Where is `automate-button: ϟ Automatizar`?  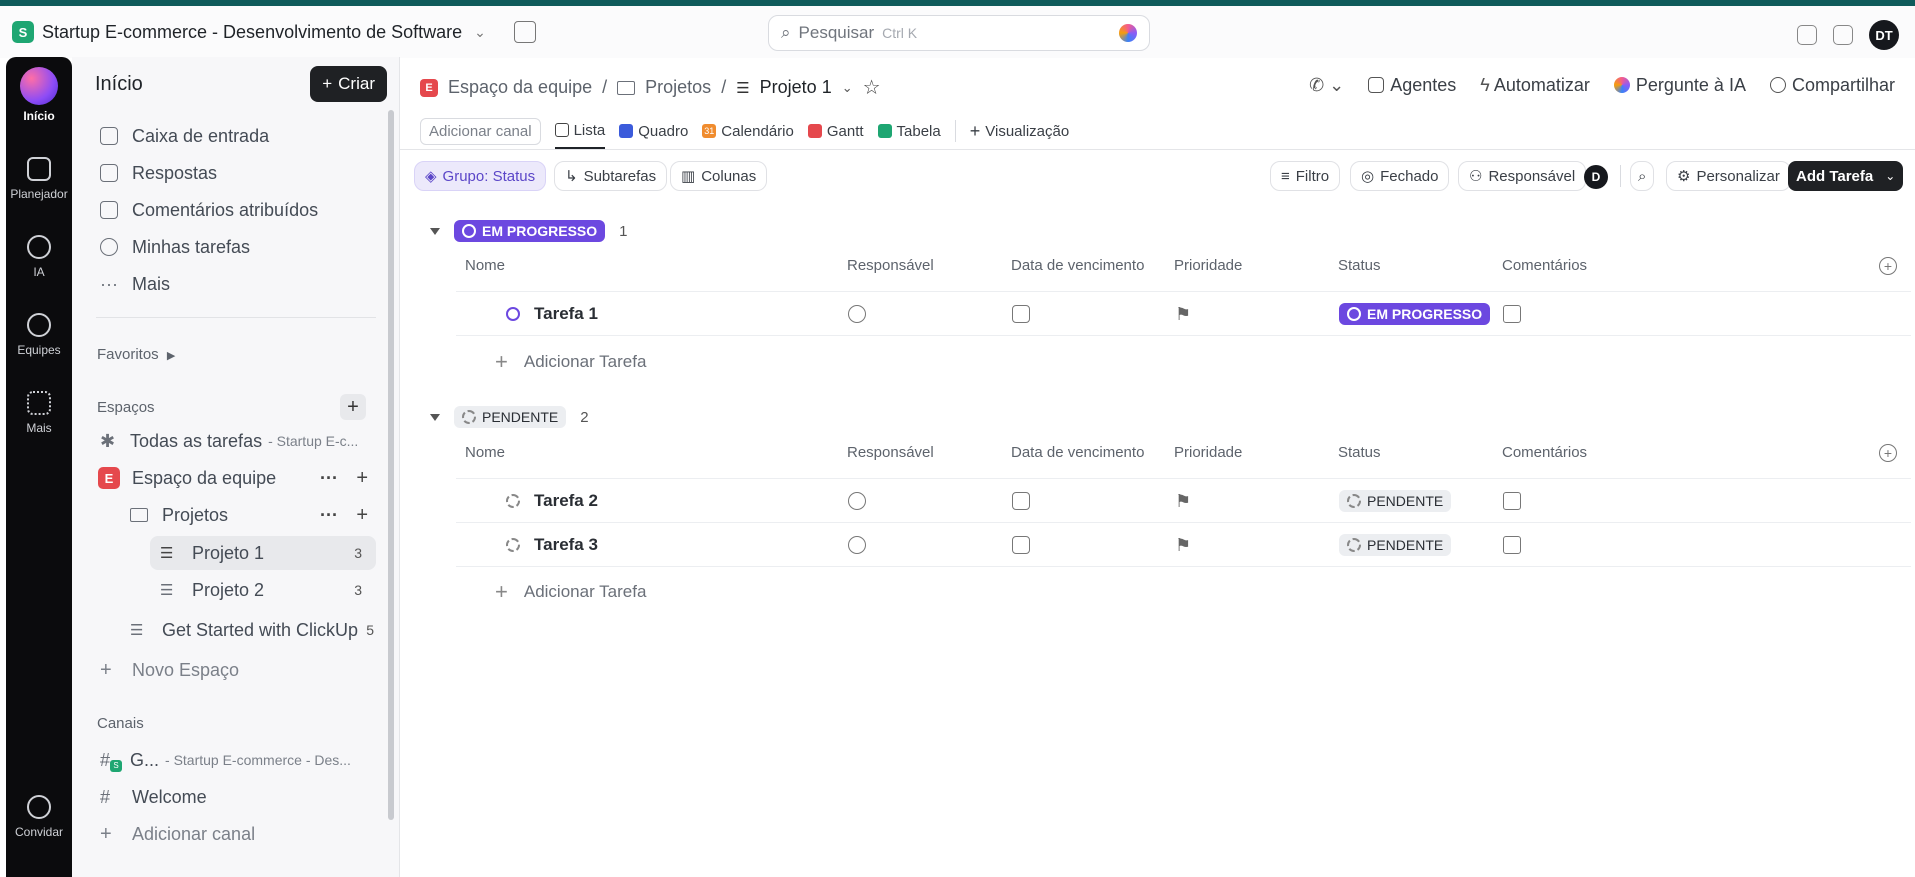 automate-button: ϟ Automatizar is located at coordinates (1535, 85).